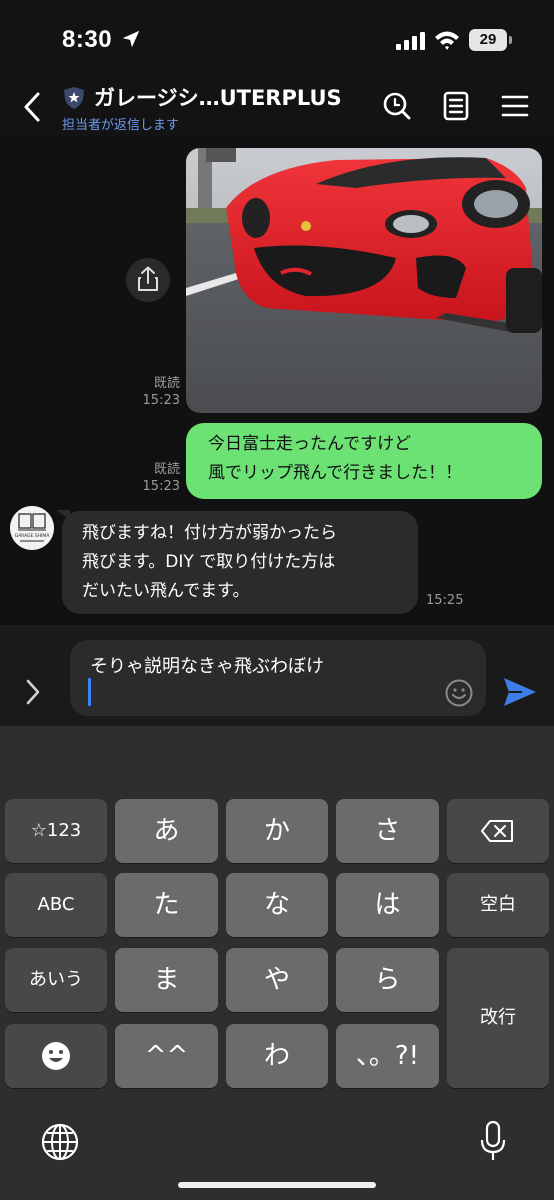 Image resolution: width=554 pixels, height=1200 pixels. I want to click on received-time: 15:25, so click(445, 600).